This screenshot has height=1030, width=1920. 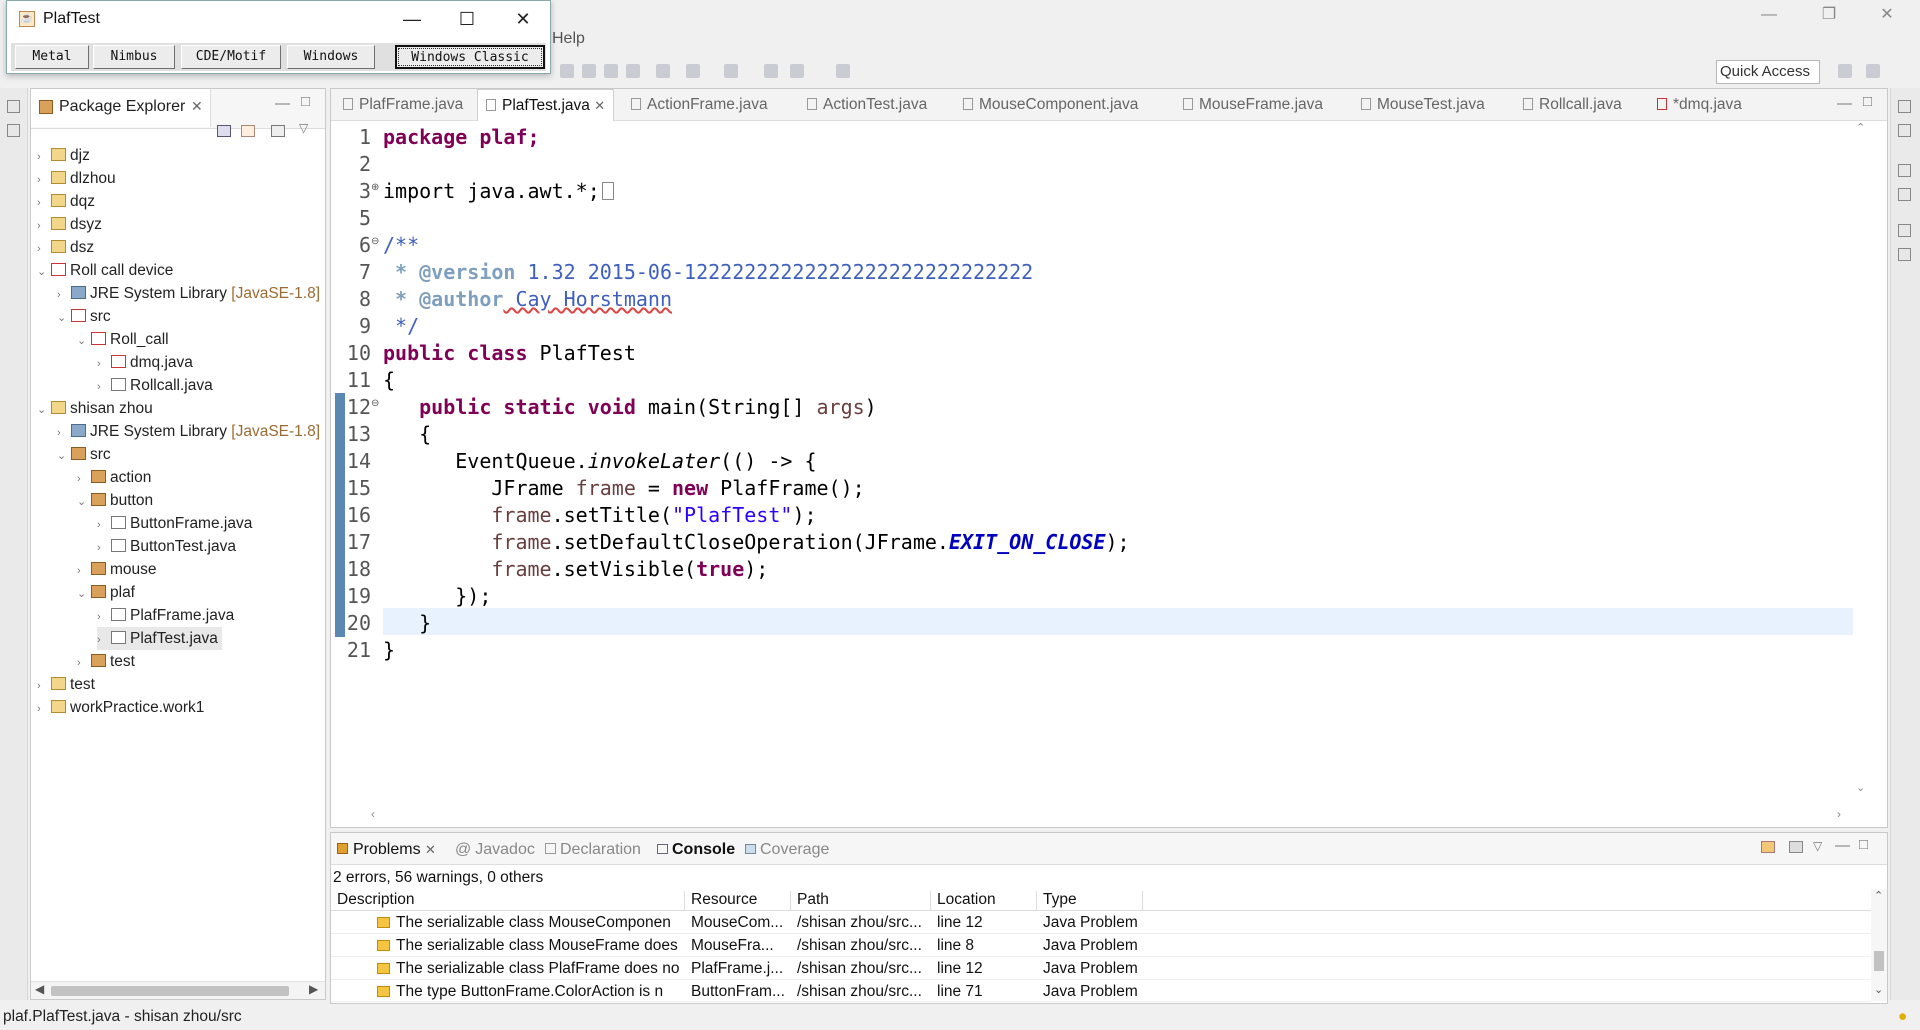 What do you see at coordinates (568, 39) in the screenshot?
I see `menu-help: Help` at bounding box center [568, 39].